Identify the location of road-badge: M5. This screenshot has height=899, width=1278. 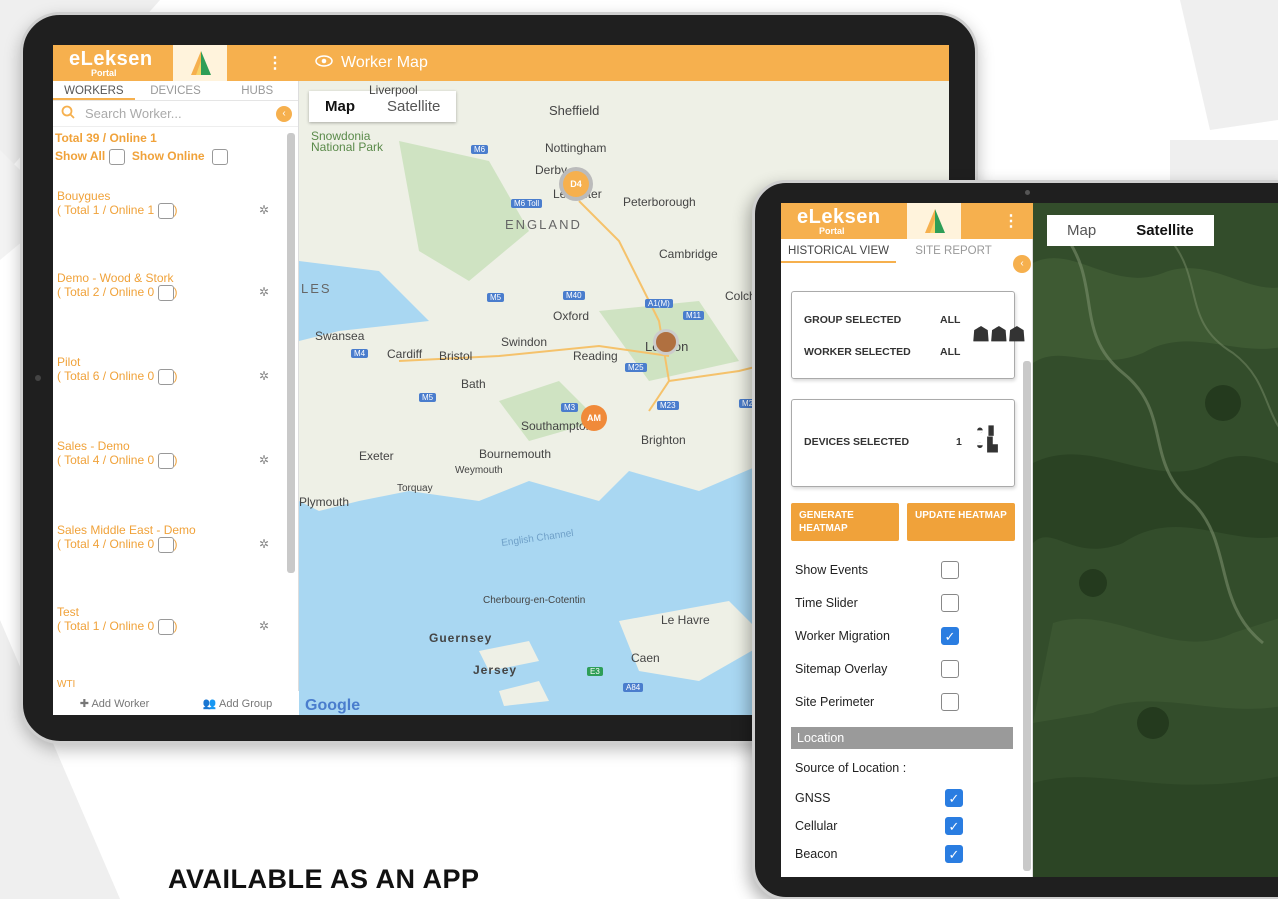
(428, 397).